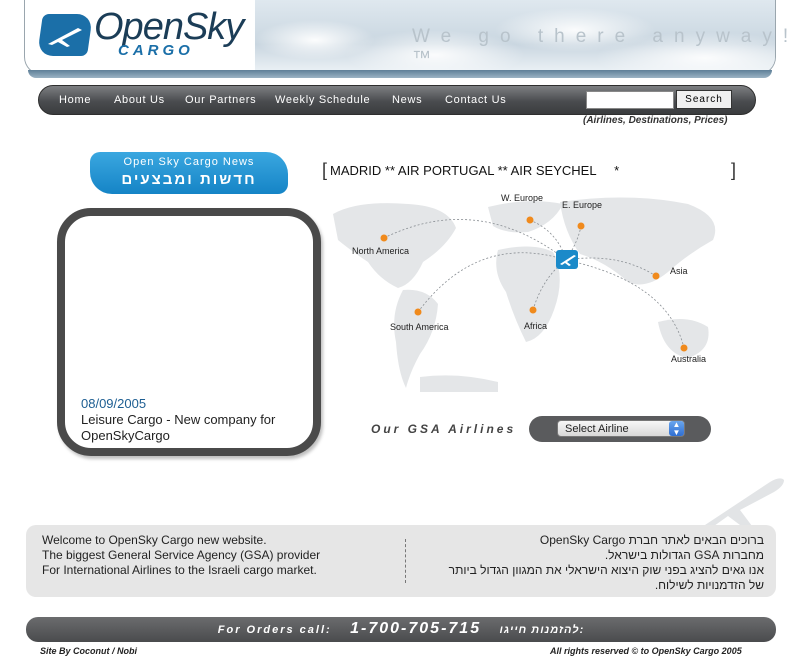  Describe the element at coordinates (567, 259) in the screenshot. I see `hub-plane-icon` at that location.